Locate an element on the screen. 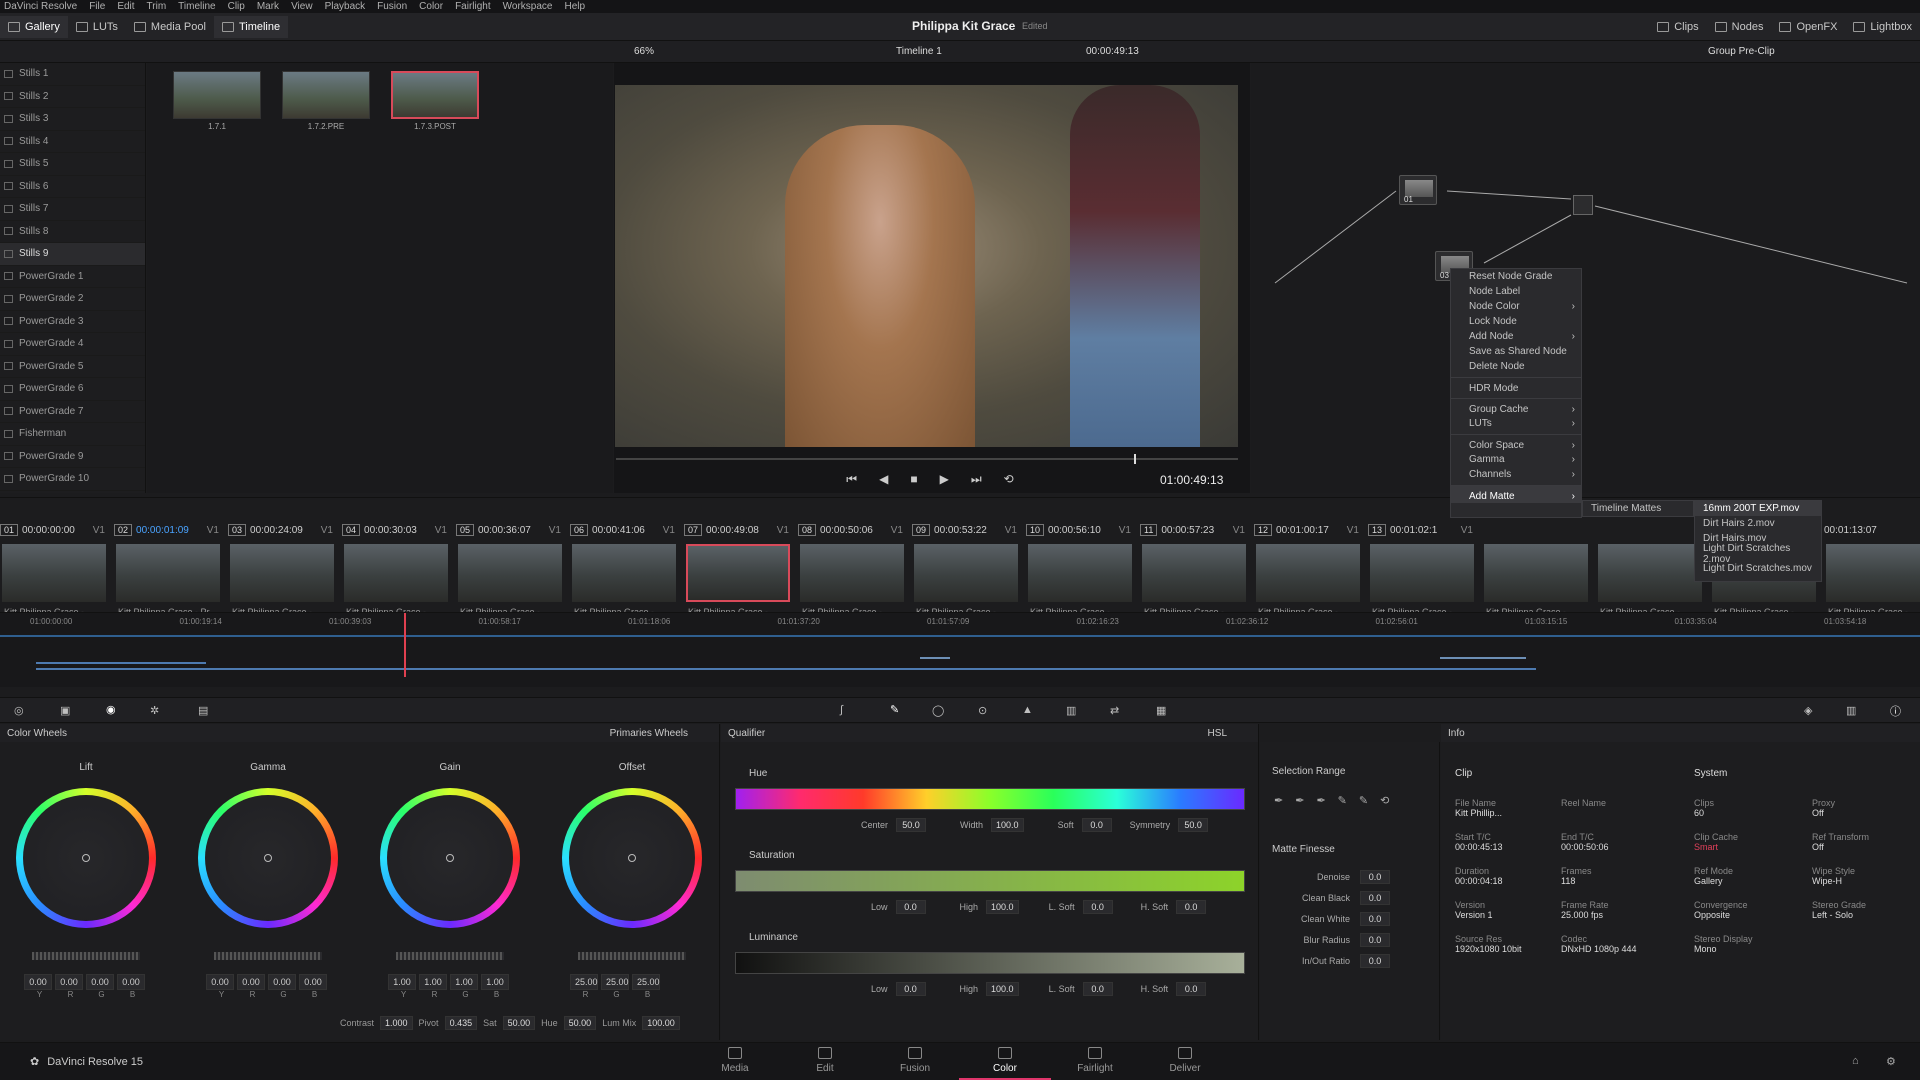 The width and height of the screenshot is (1920, 1080). context-menu-item: Save as Shared Node is located at coordinates (1516, 351).